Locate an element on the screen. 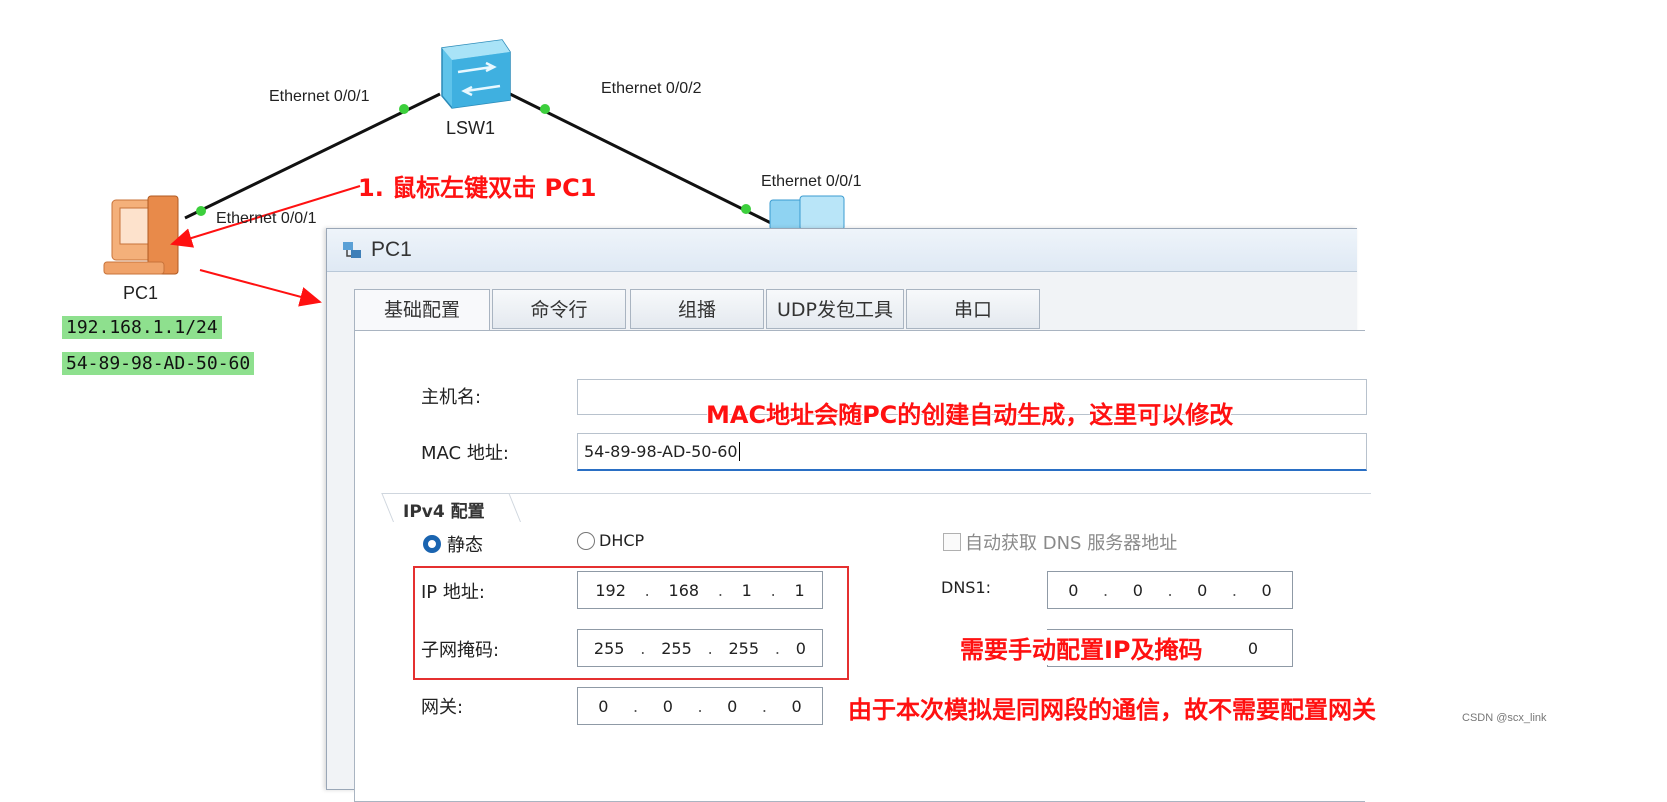  annotation-mac-note: MAC地址会随PC的创建自动生成，这里可以修改 is located at coordinates (970, 415).